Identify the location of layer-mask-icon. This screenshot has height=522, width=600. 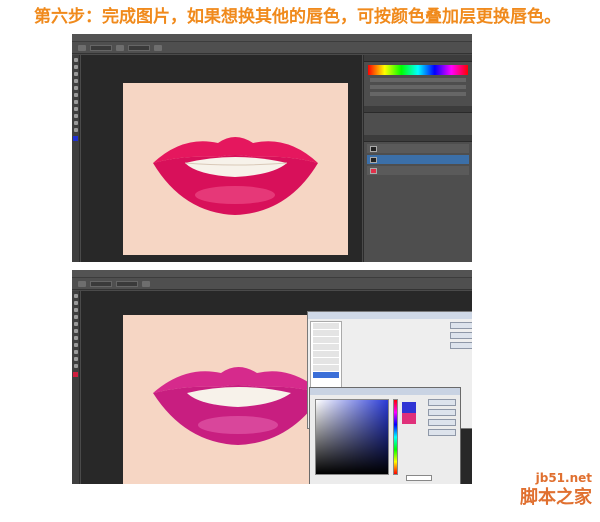
(373, 159).